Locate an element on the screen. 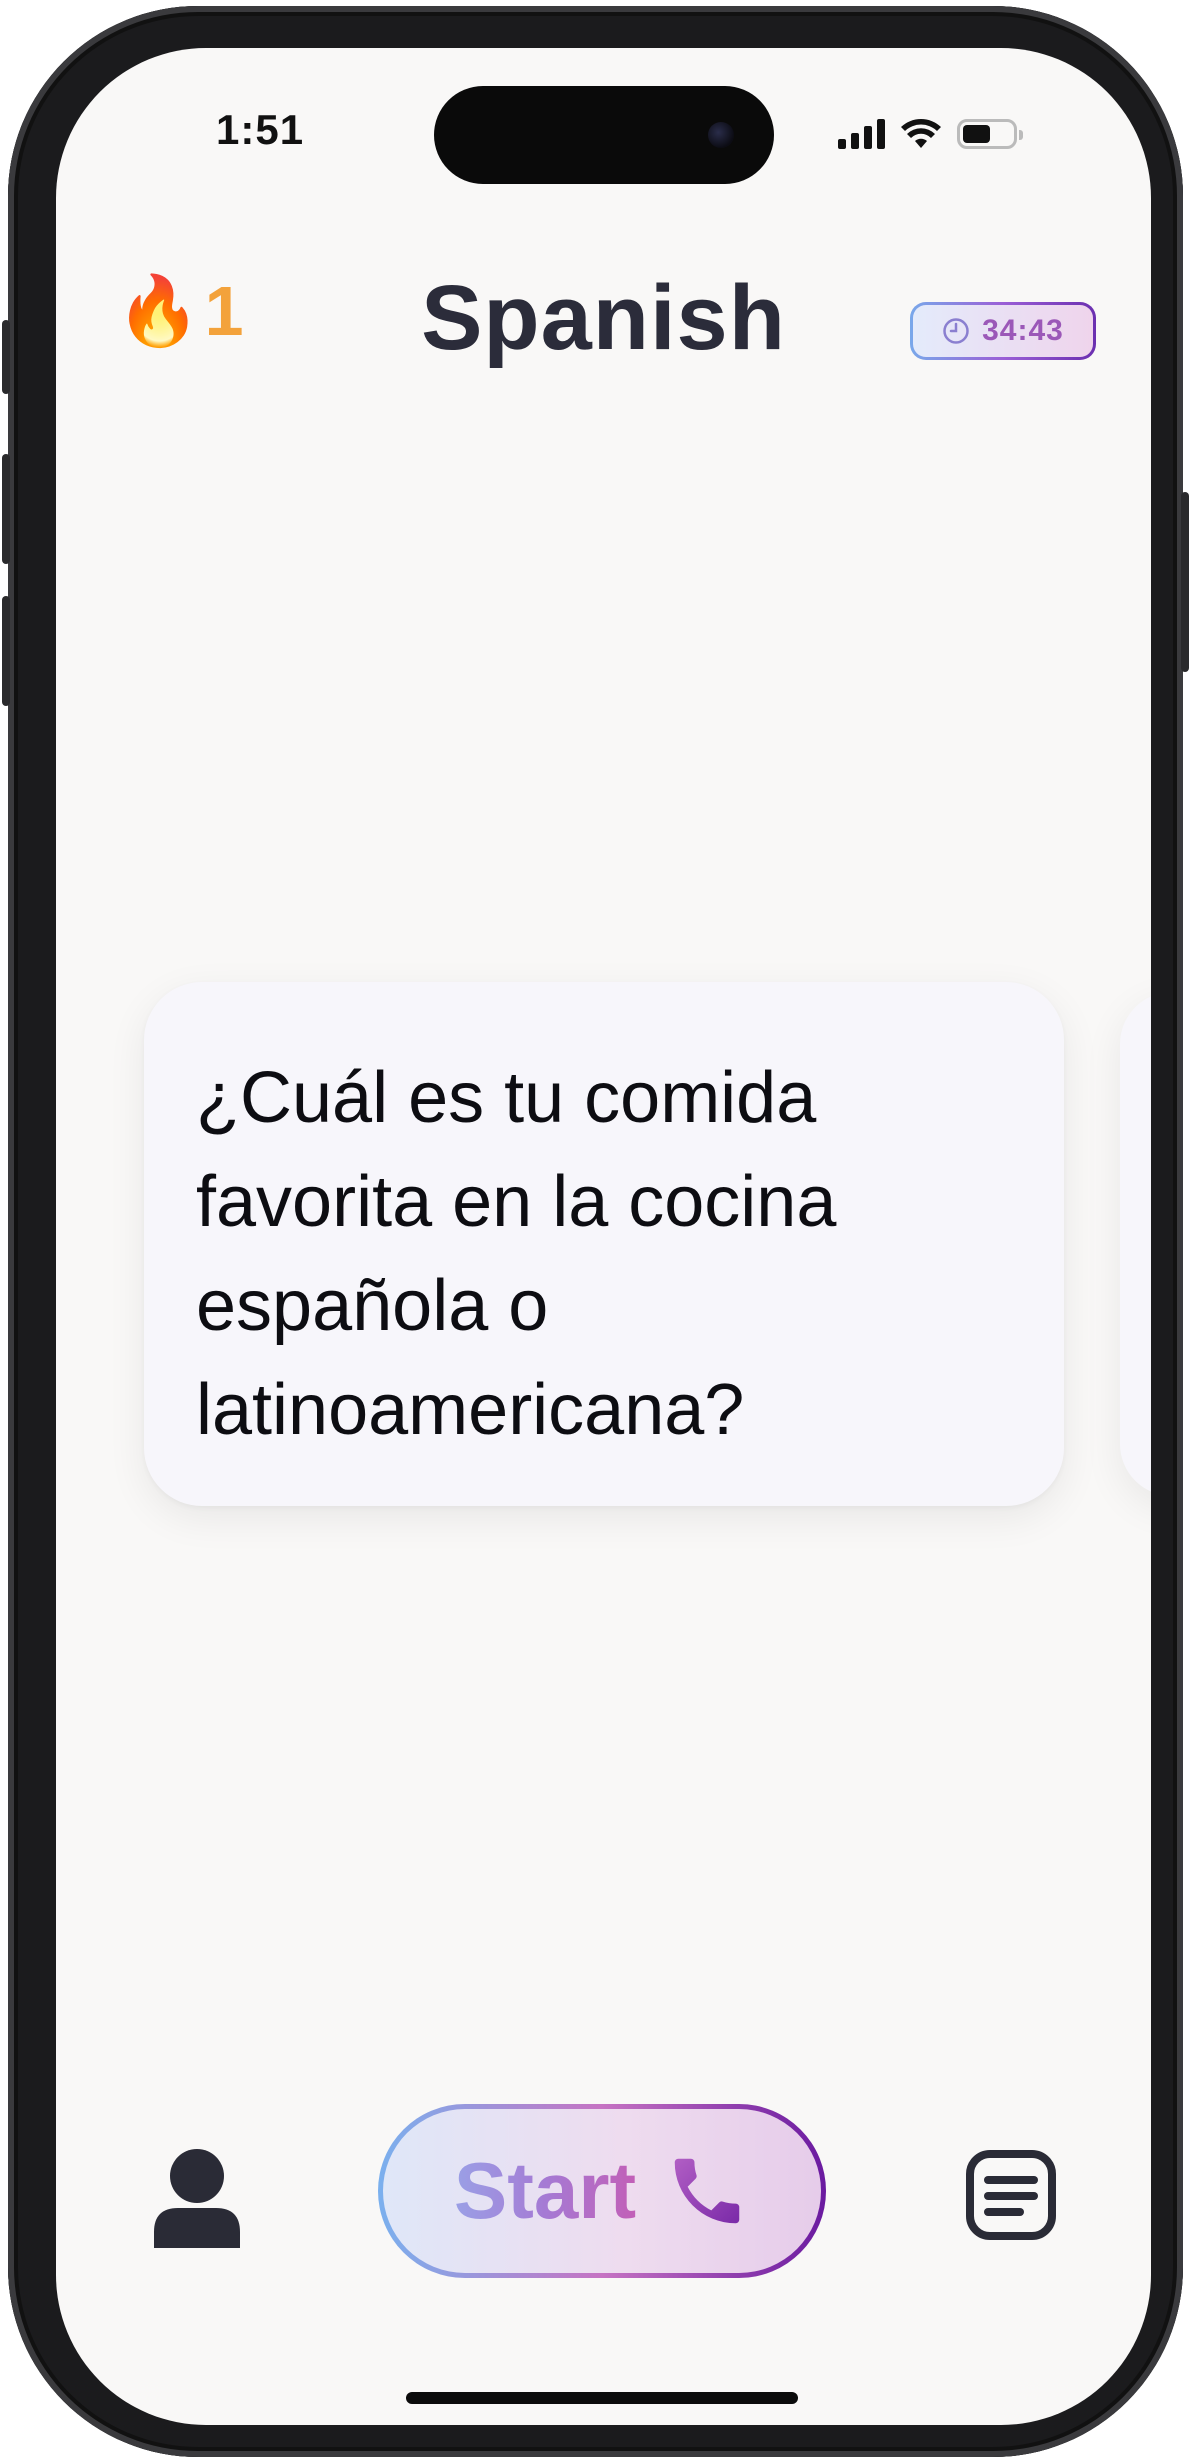 This screenshot has height=2463, width=1191. clock-icon is located at coordinates (956, 331).